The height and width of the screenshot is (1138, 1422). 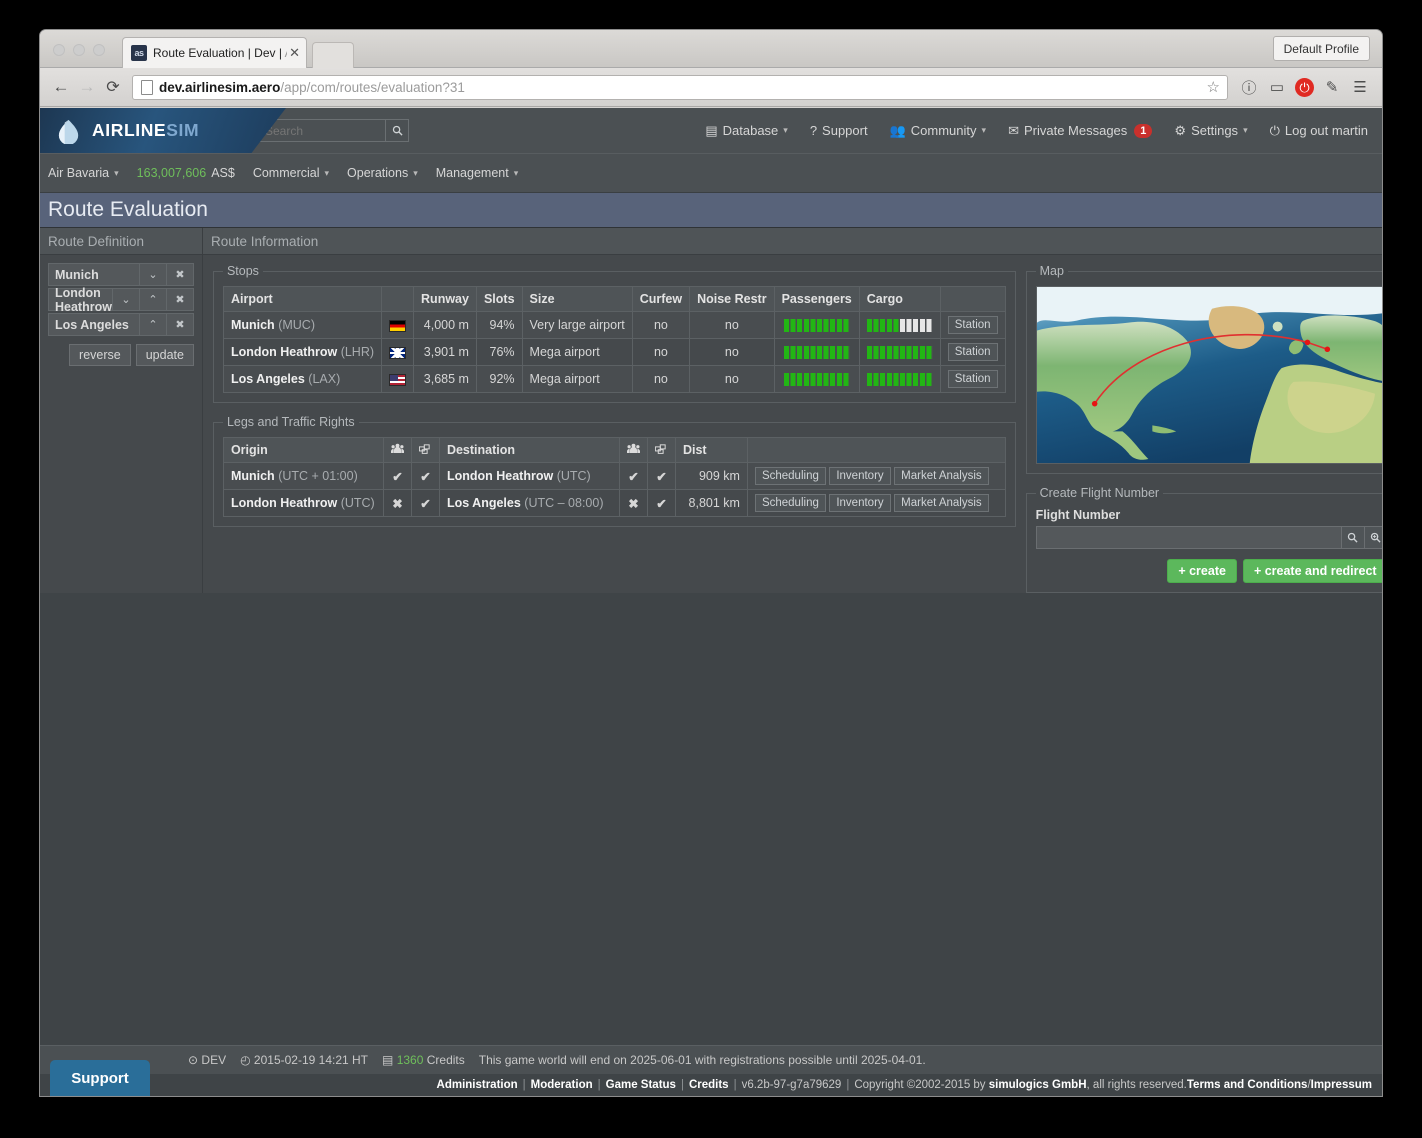 What do you see at coordinates (59, 50) in the screenshot?
I see `window-close-button` at bounding box center [59, 50].